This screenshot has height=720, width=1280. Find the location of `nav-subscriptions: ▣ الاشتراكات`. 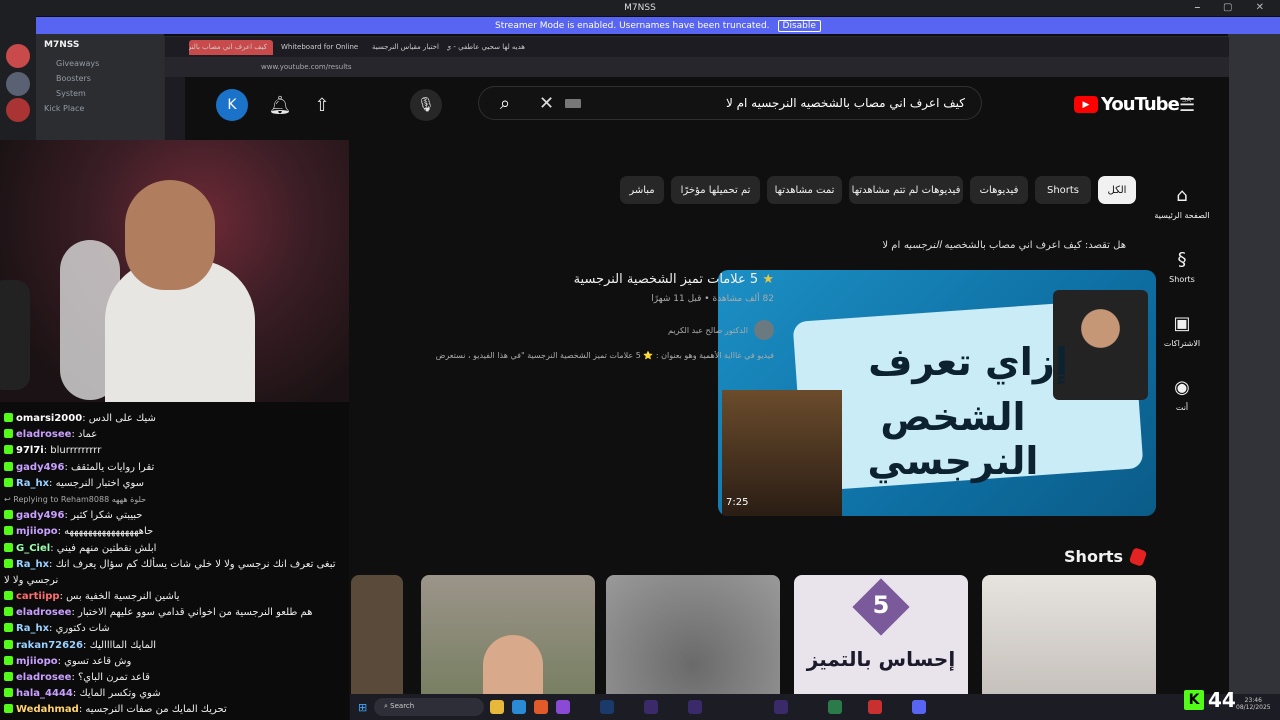

nav-subscriptions: ▣ الاشتراكات is located at coordinates (1182, 330).